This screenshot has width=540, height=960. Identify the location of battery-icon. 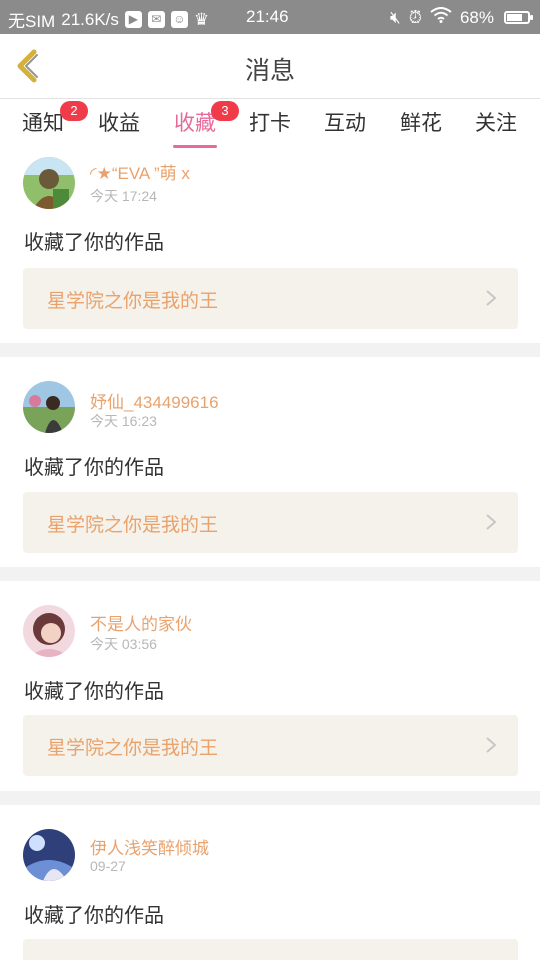
(518, 17).